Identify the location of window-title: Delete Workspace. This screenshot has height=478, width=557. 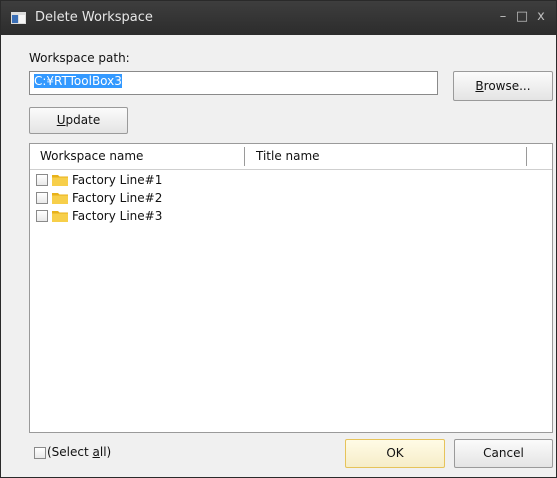
(94, 17).